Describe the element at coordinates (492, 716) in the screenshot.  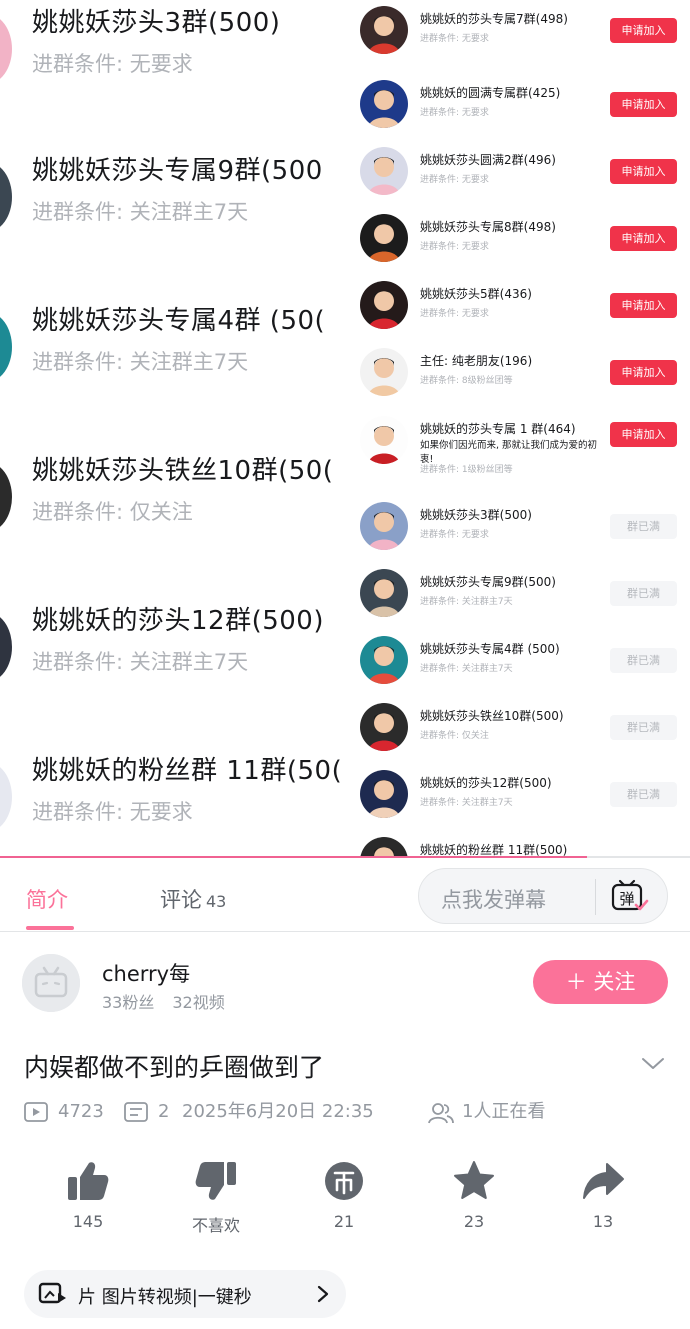
I see `group-title: 姚姚妖莎头铁丝10群(500)` at that location.